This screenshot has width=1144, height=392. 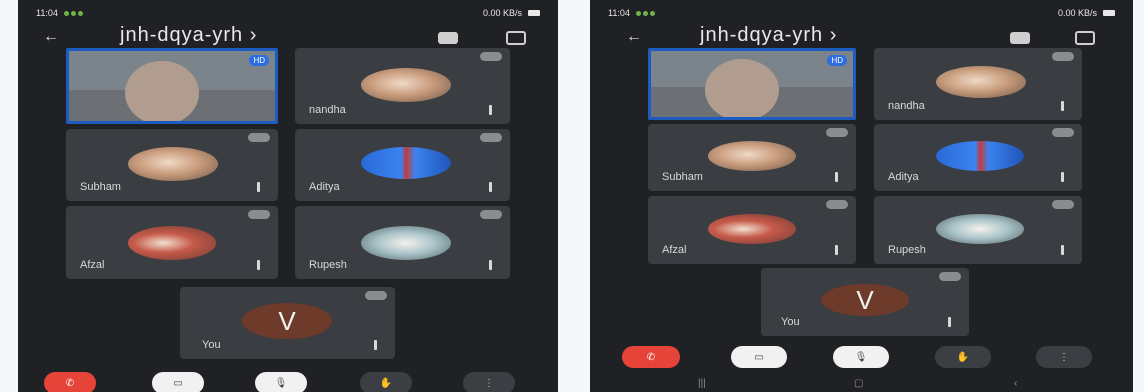 What do you see at coordinates (92, 265) in the screenshot?
I see `participant-name: Afzal` at bounding box center [92, 265].